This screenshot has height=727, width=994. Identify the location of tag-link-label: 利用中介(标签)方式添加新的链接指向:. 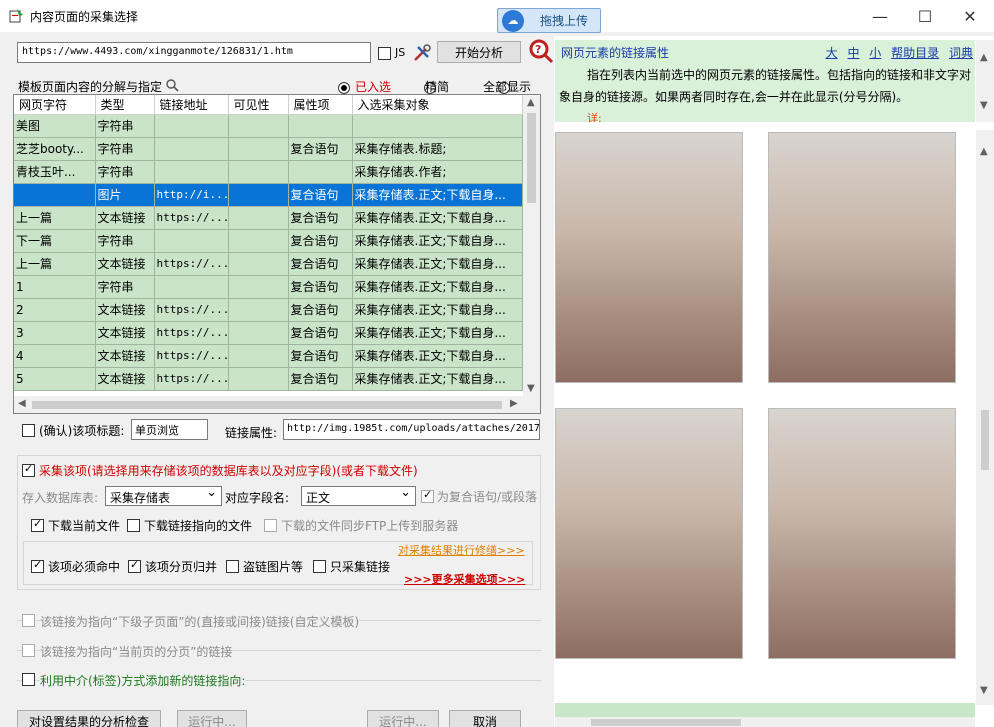
(143, 680).